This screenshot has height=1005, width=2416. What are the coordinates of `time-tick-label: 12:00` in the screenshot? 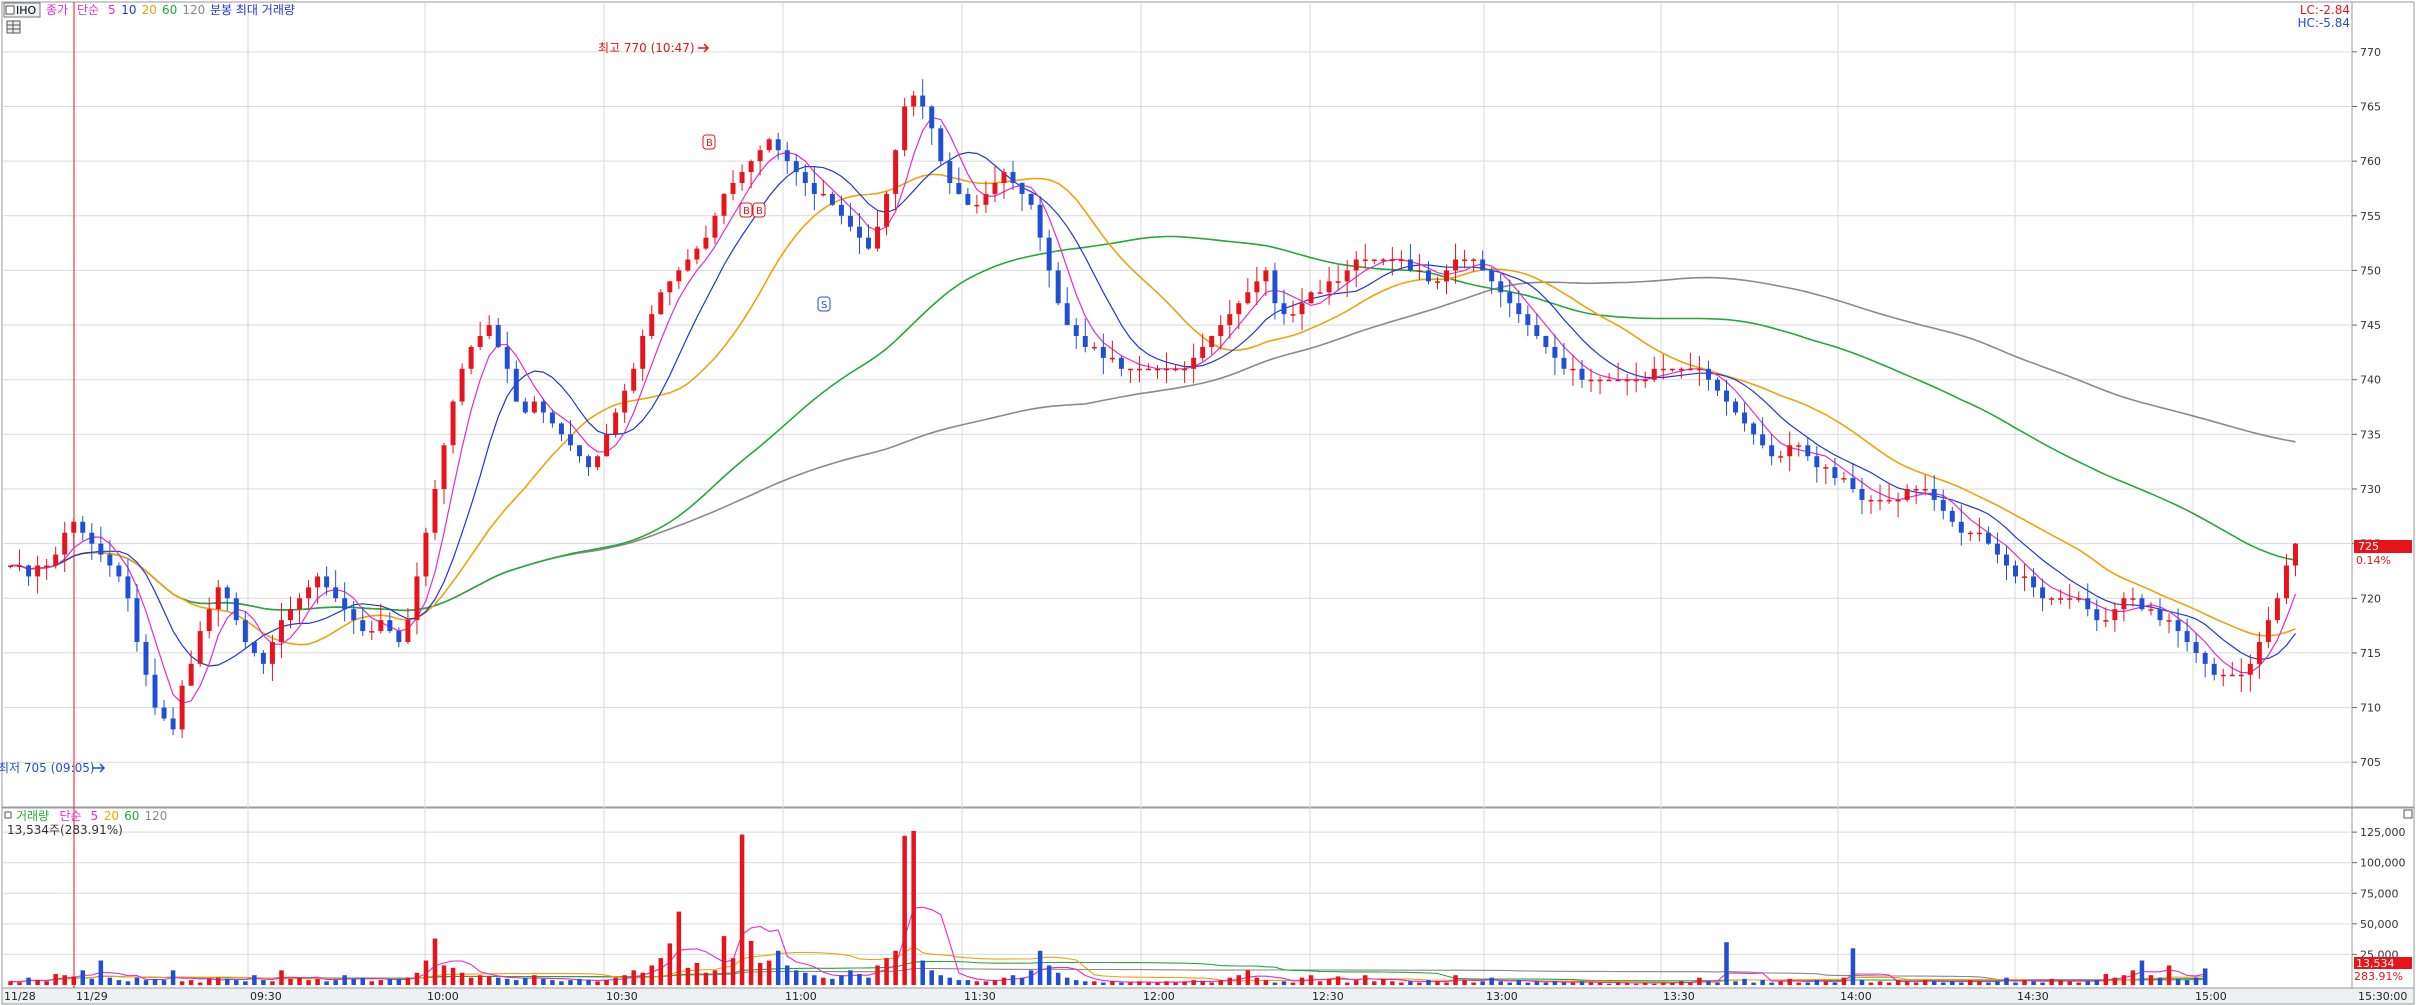 It's located at (1159, 996).